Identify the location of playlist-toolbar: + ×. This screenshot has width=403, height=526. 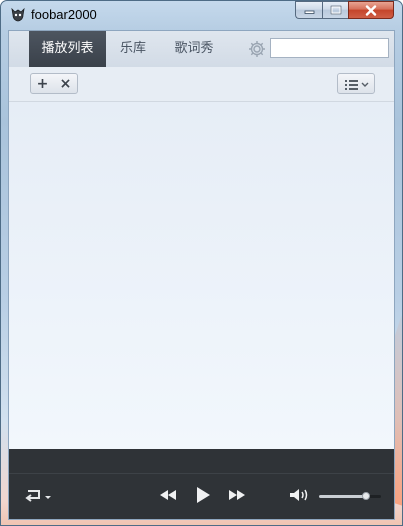
(201, 84).